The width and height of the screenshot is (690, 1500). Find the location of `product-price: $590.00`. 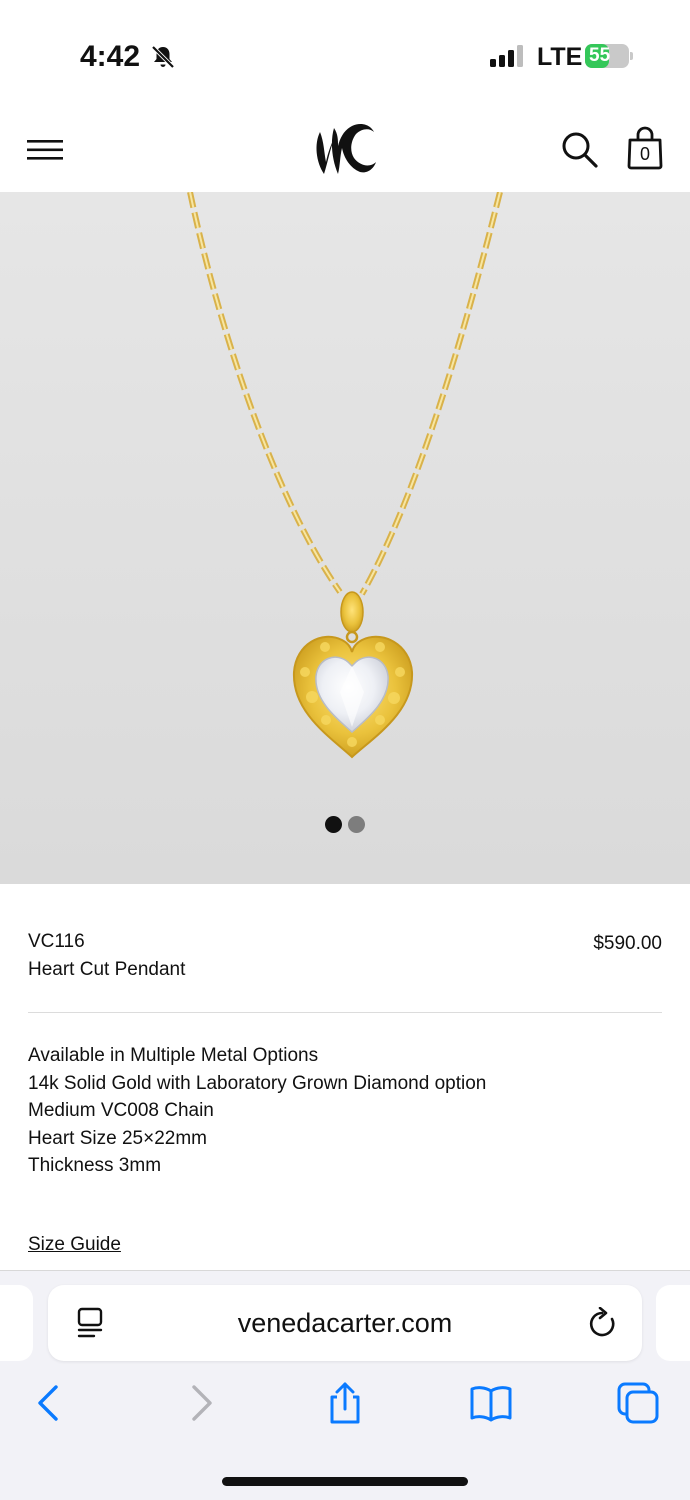

product-price: $590.00 is located at coordinates (627, 943).